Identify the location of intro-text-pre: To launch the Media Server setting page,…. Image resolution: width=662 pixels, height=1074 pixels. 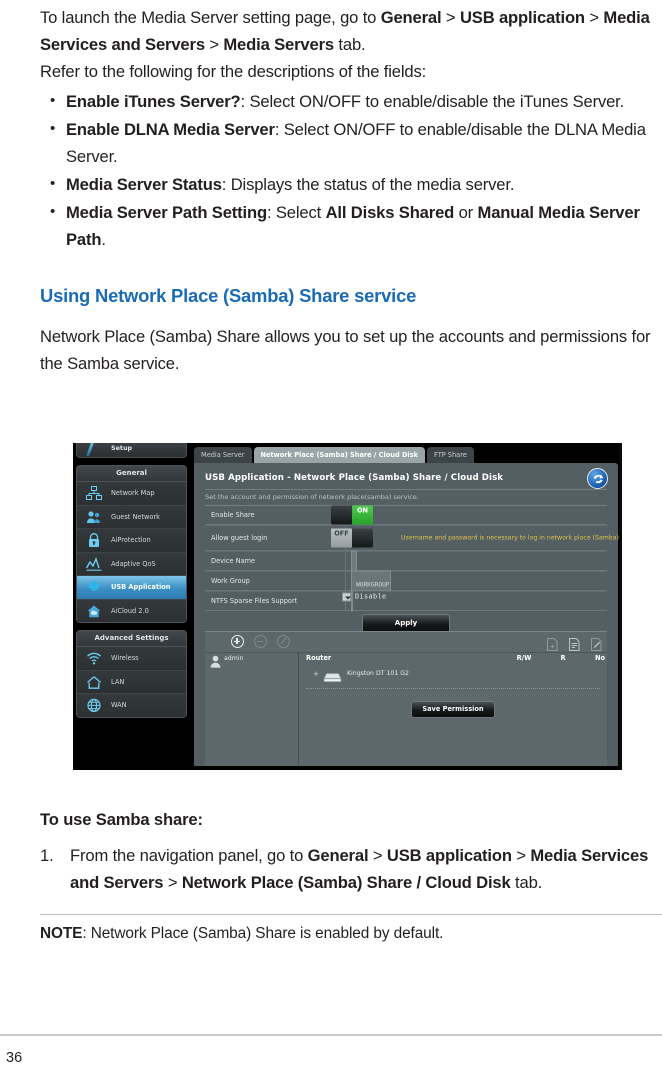
(210, 17).